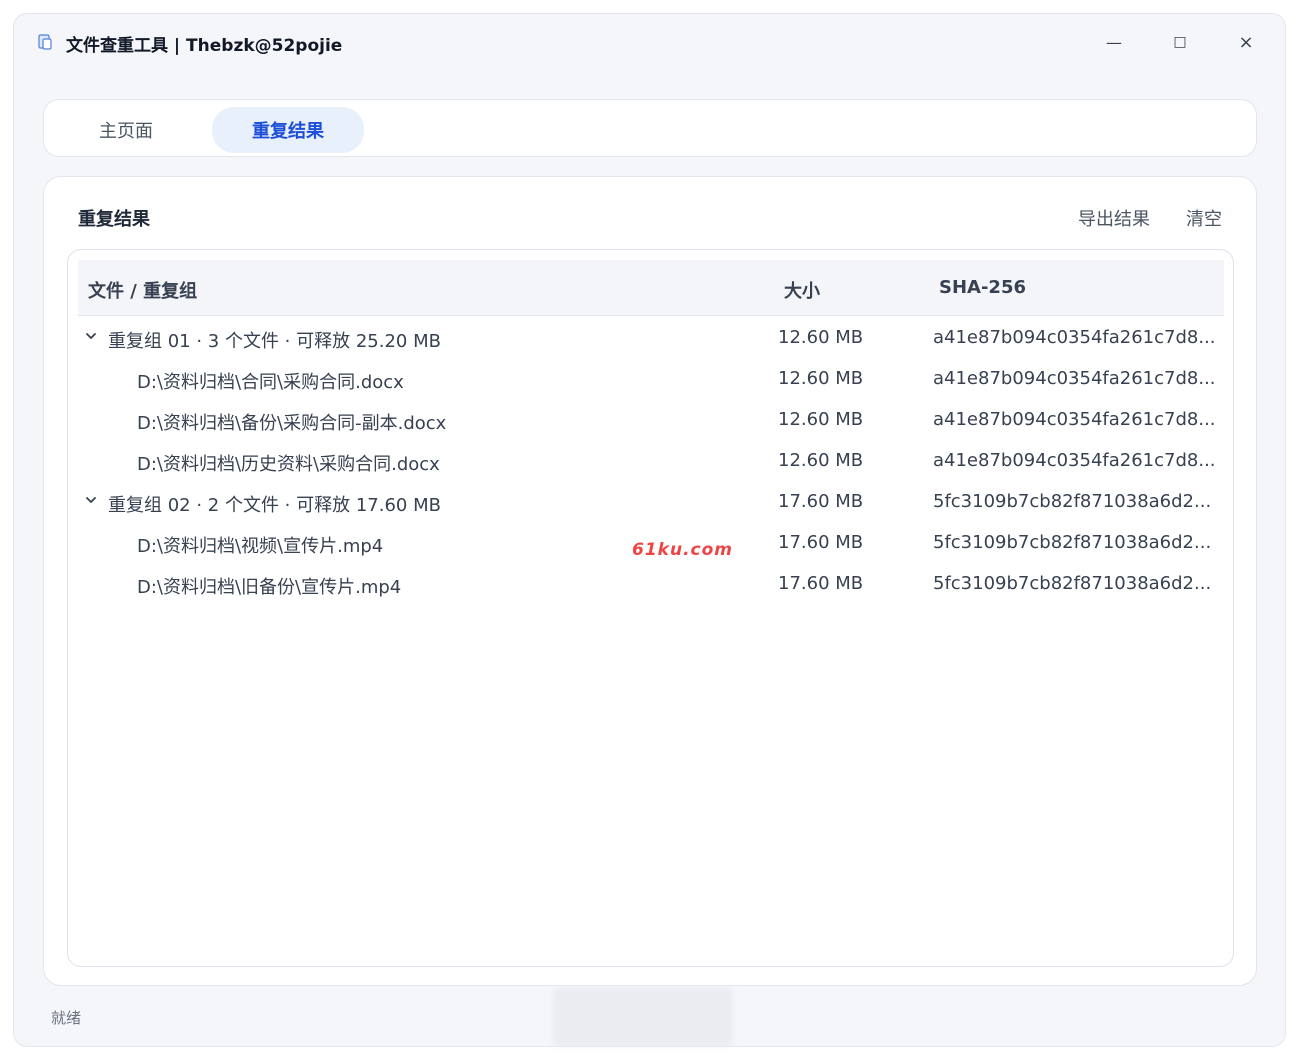  Describe the element at coordinates (1114, 218) in the screenshot. I see `export-results-button: 导出结果` at that location.